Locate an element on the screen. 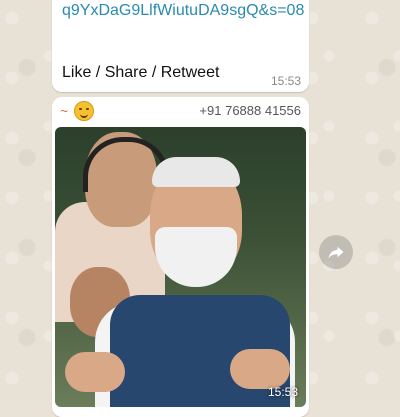 The height and width of the screenshot is (417, 400). message-text: Like / Share / Retweet is located at coordinates (141, 72).